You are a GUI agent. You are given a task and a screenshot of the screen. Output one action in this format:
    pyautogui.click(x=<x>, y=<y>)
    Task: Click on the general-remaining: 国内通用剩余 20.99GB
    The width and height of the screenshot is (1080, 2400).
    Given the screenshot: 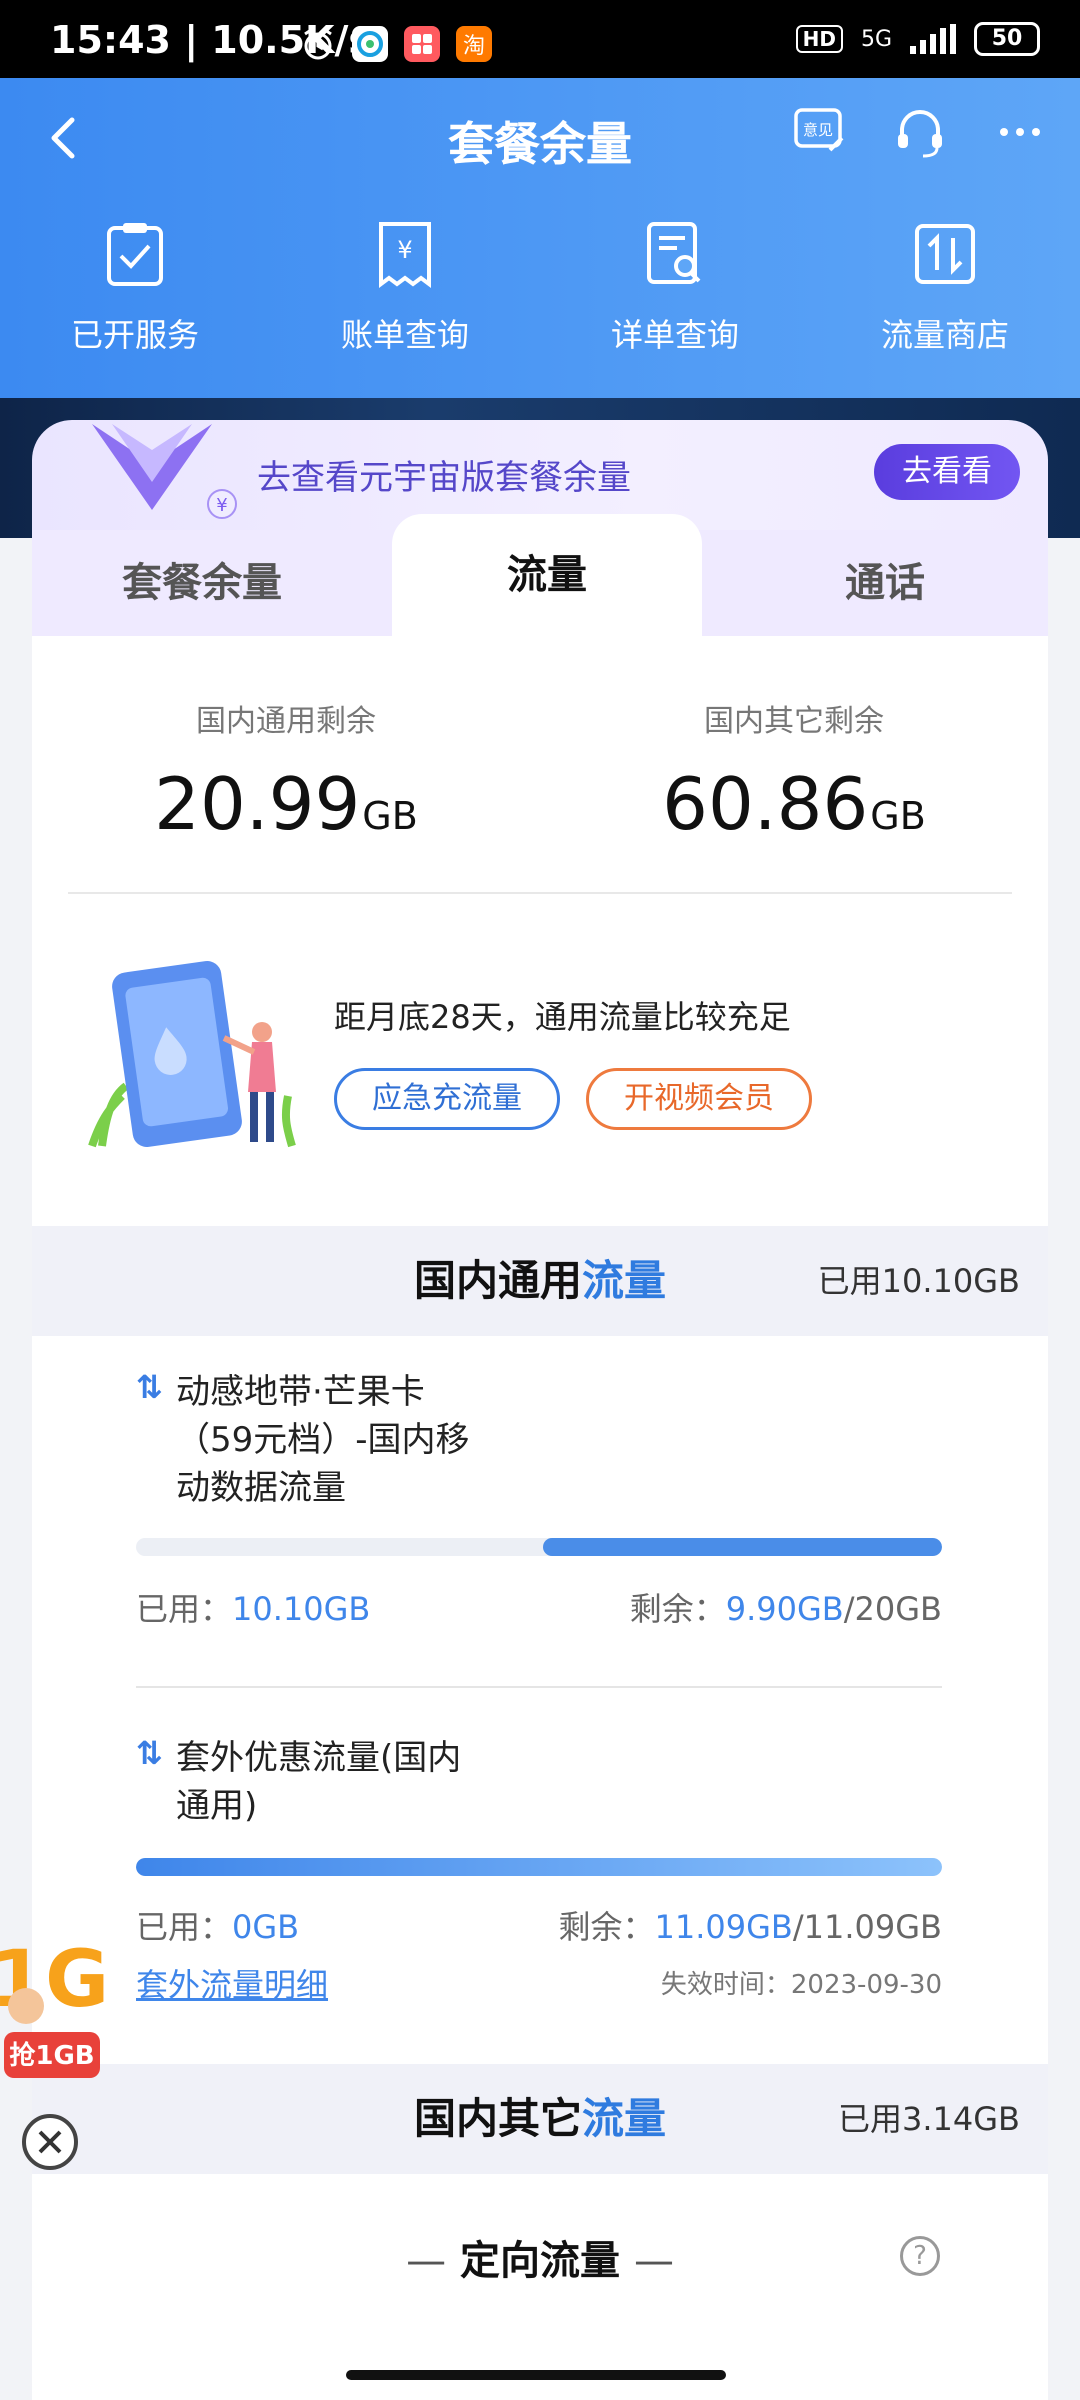 What is the action you would take?
    pyautogui.click(x=286, y=771)
    